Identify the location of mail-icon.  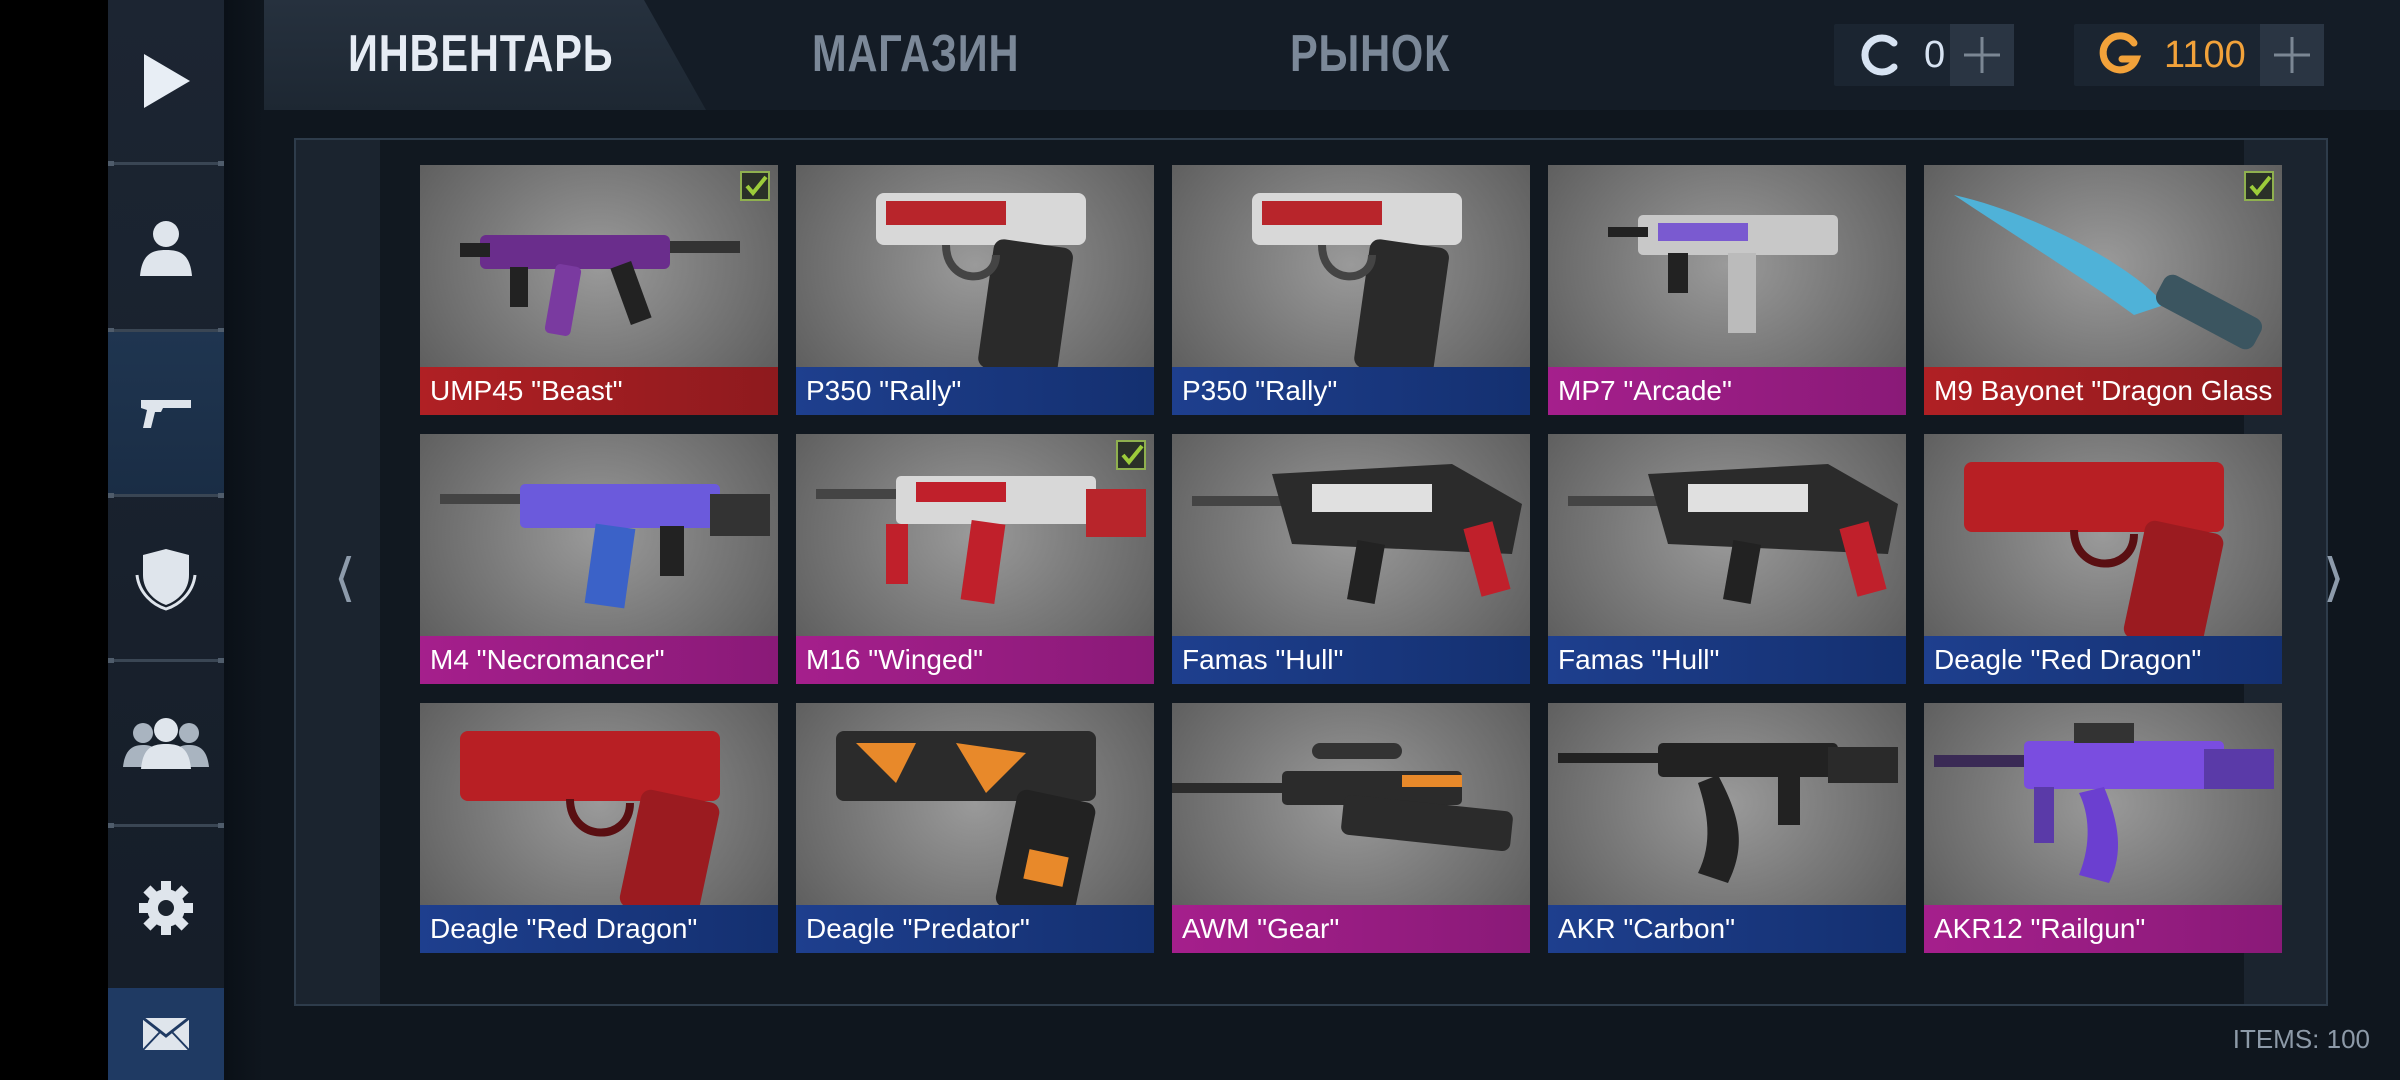
(166, 1033).